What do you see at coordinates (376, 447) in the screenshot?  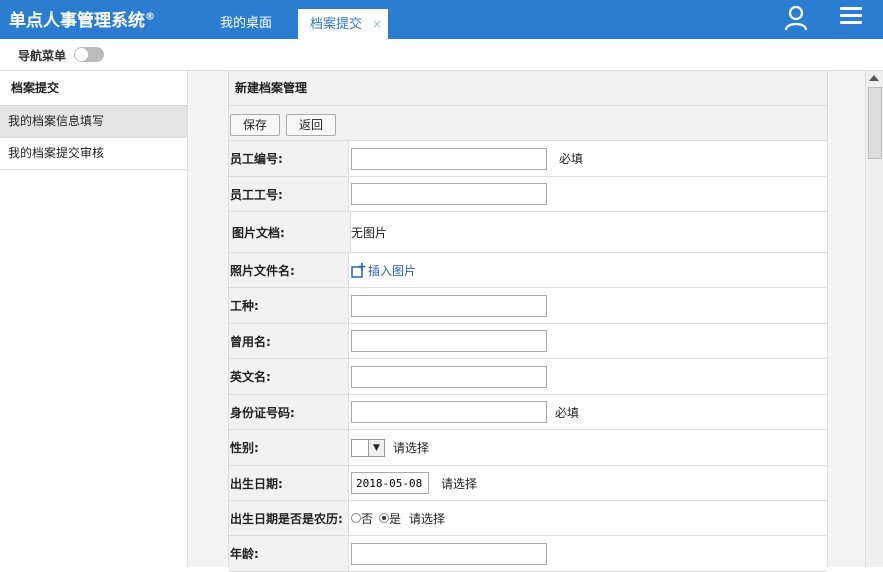 I see `chevron-down-icon: ▼` at bounding box center [376, 447].